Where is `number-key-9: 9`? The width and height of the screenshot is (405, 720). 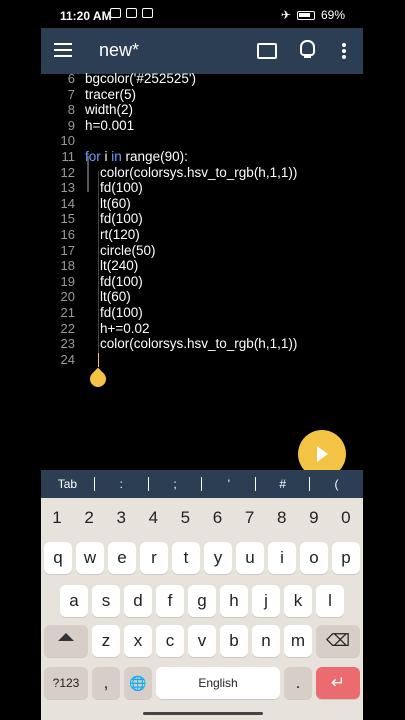
number-key-9: 9 is located at coordinates (314, 518).